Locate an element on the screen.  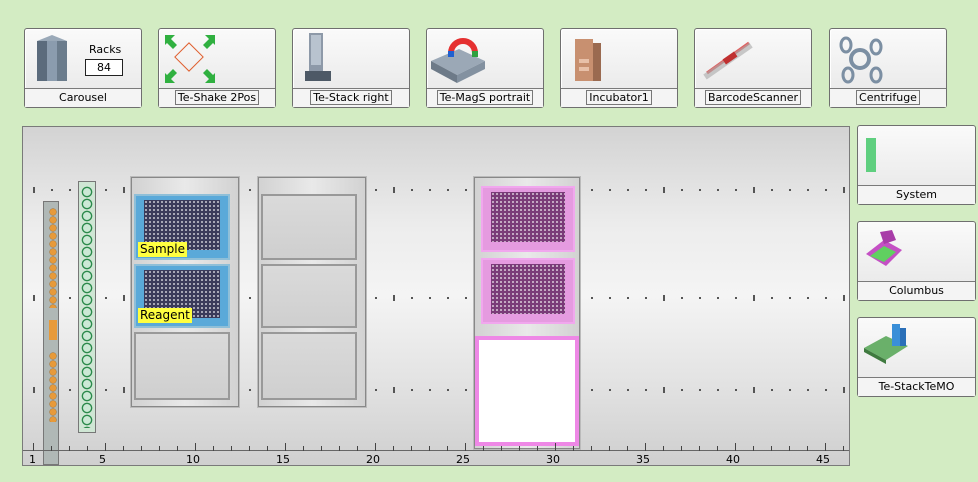
te-stack-temo-icon is located at coordinates (886, 344).